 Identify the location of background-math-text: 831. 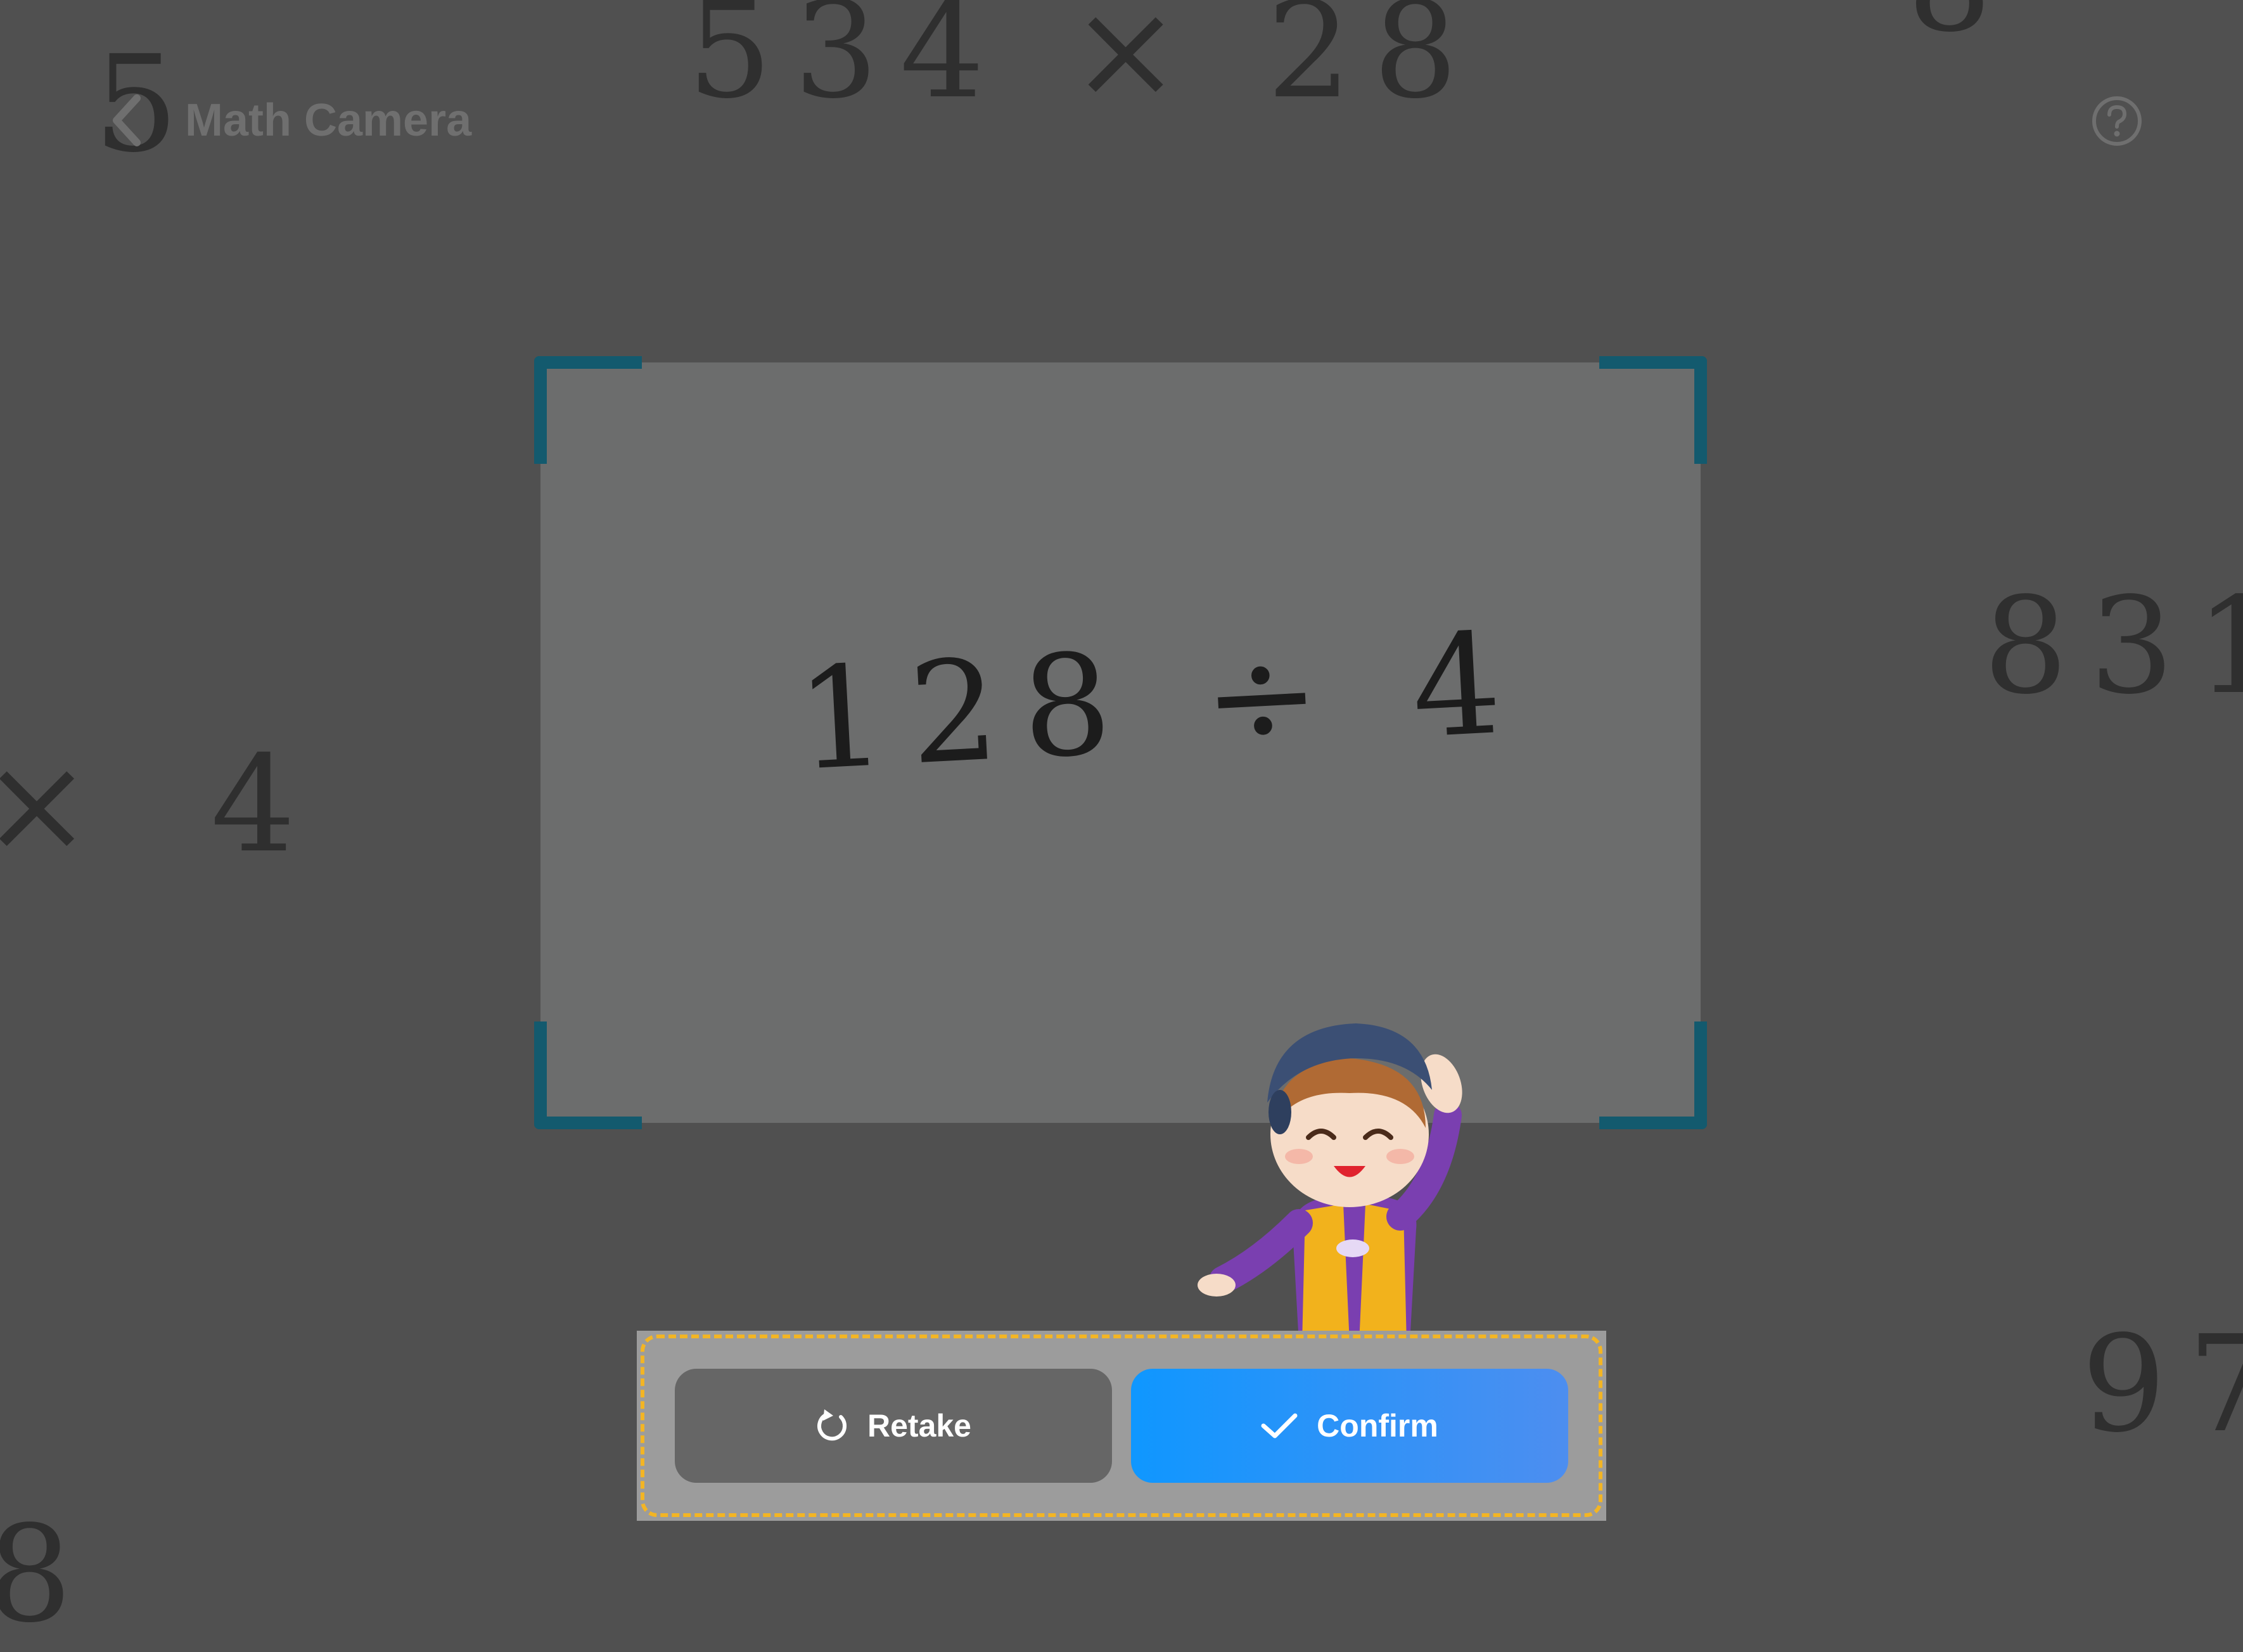
(2113, 646).